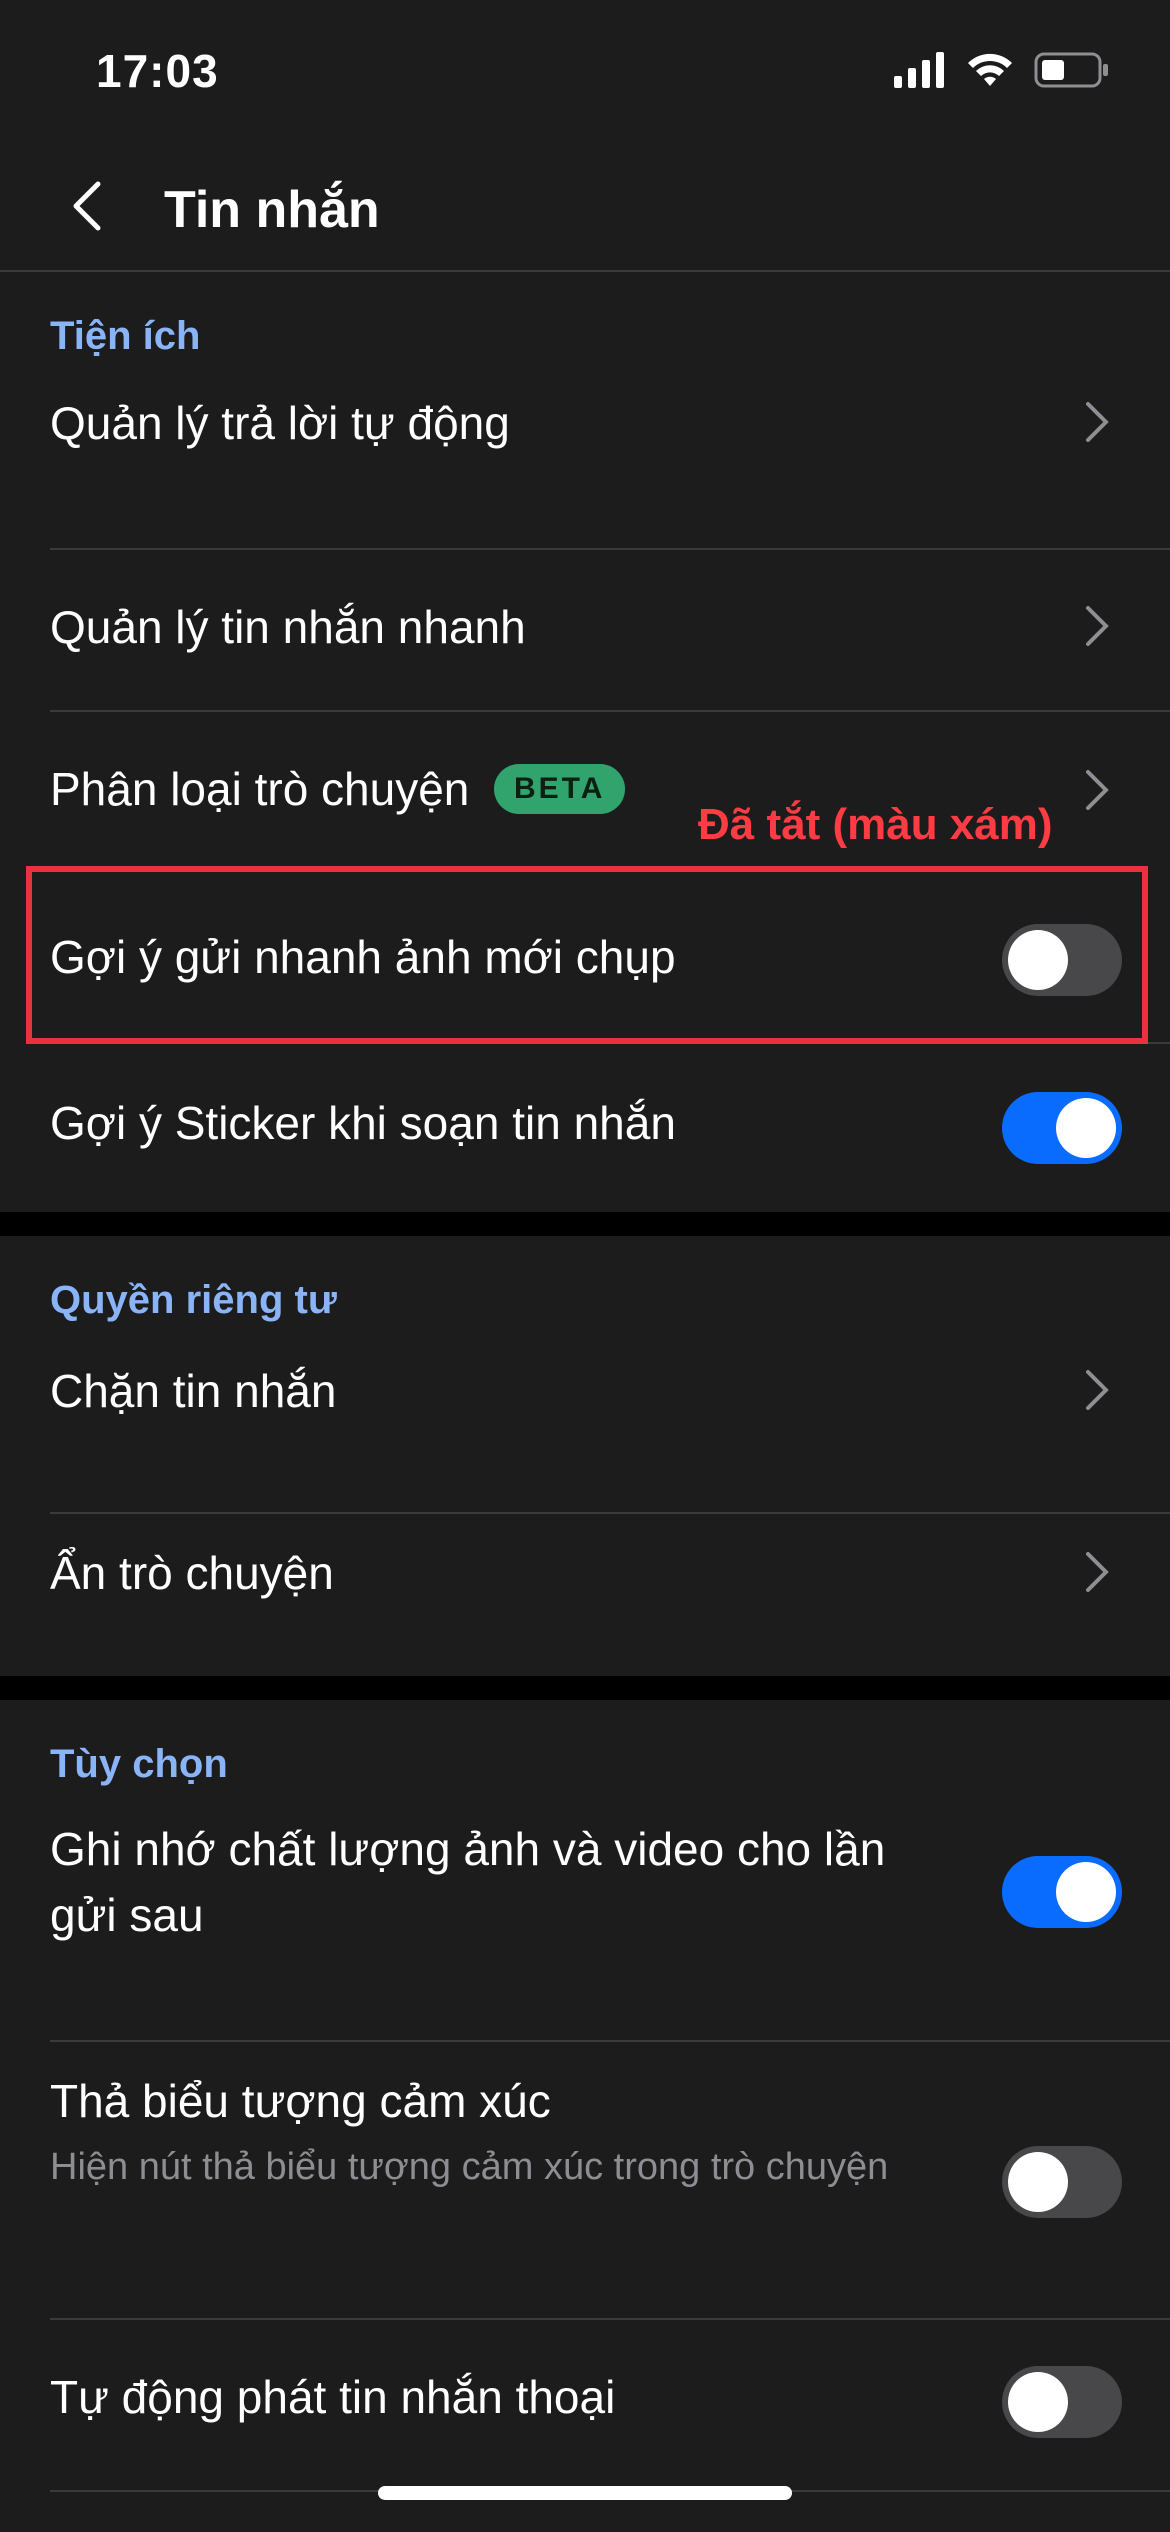 The image size is (1170, 2532). What do you see at coordinates (300, 2101) in the screenshot?
I see `reaction-label: Thả biểu tượng cảm xúc` at bounding box center [300, 2101].